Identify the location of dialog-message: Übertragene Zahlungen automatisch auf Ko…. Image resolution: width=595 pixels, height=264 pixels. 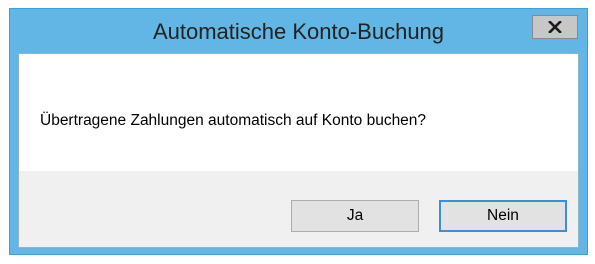
(233, 120).